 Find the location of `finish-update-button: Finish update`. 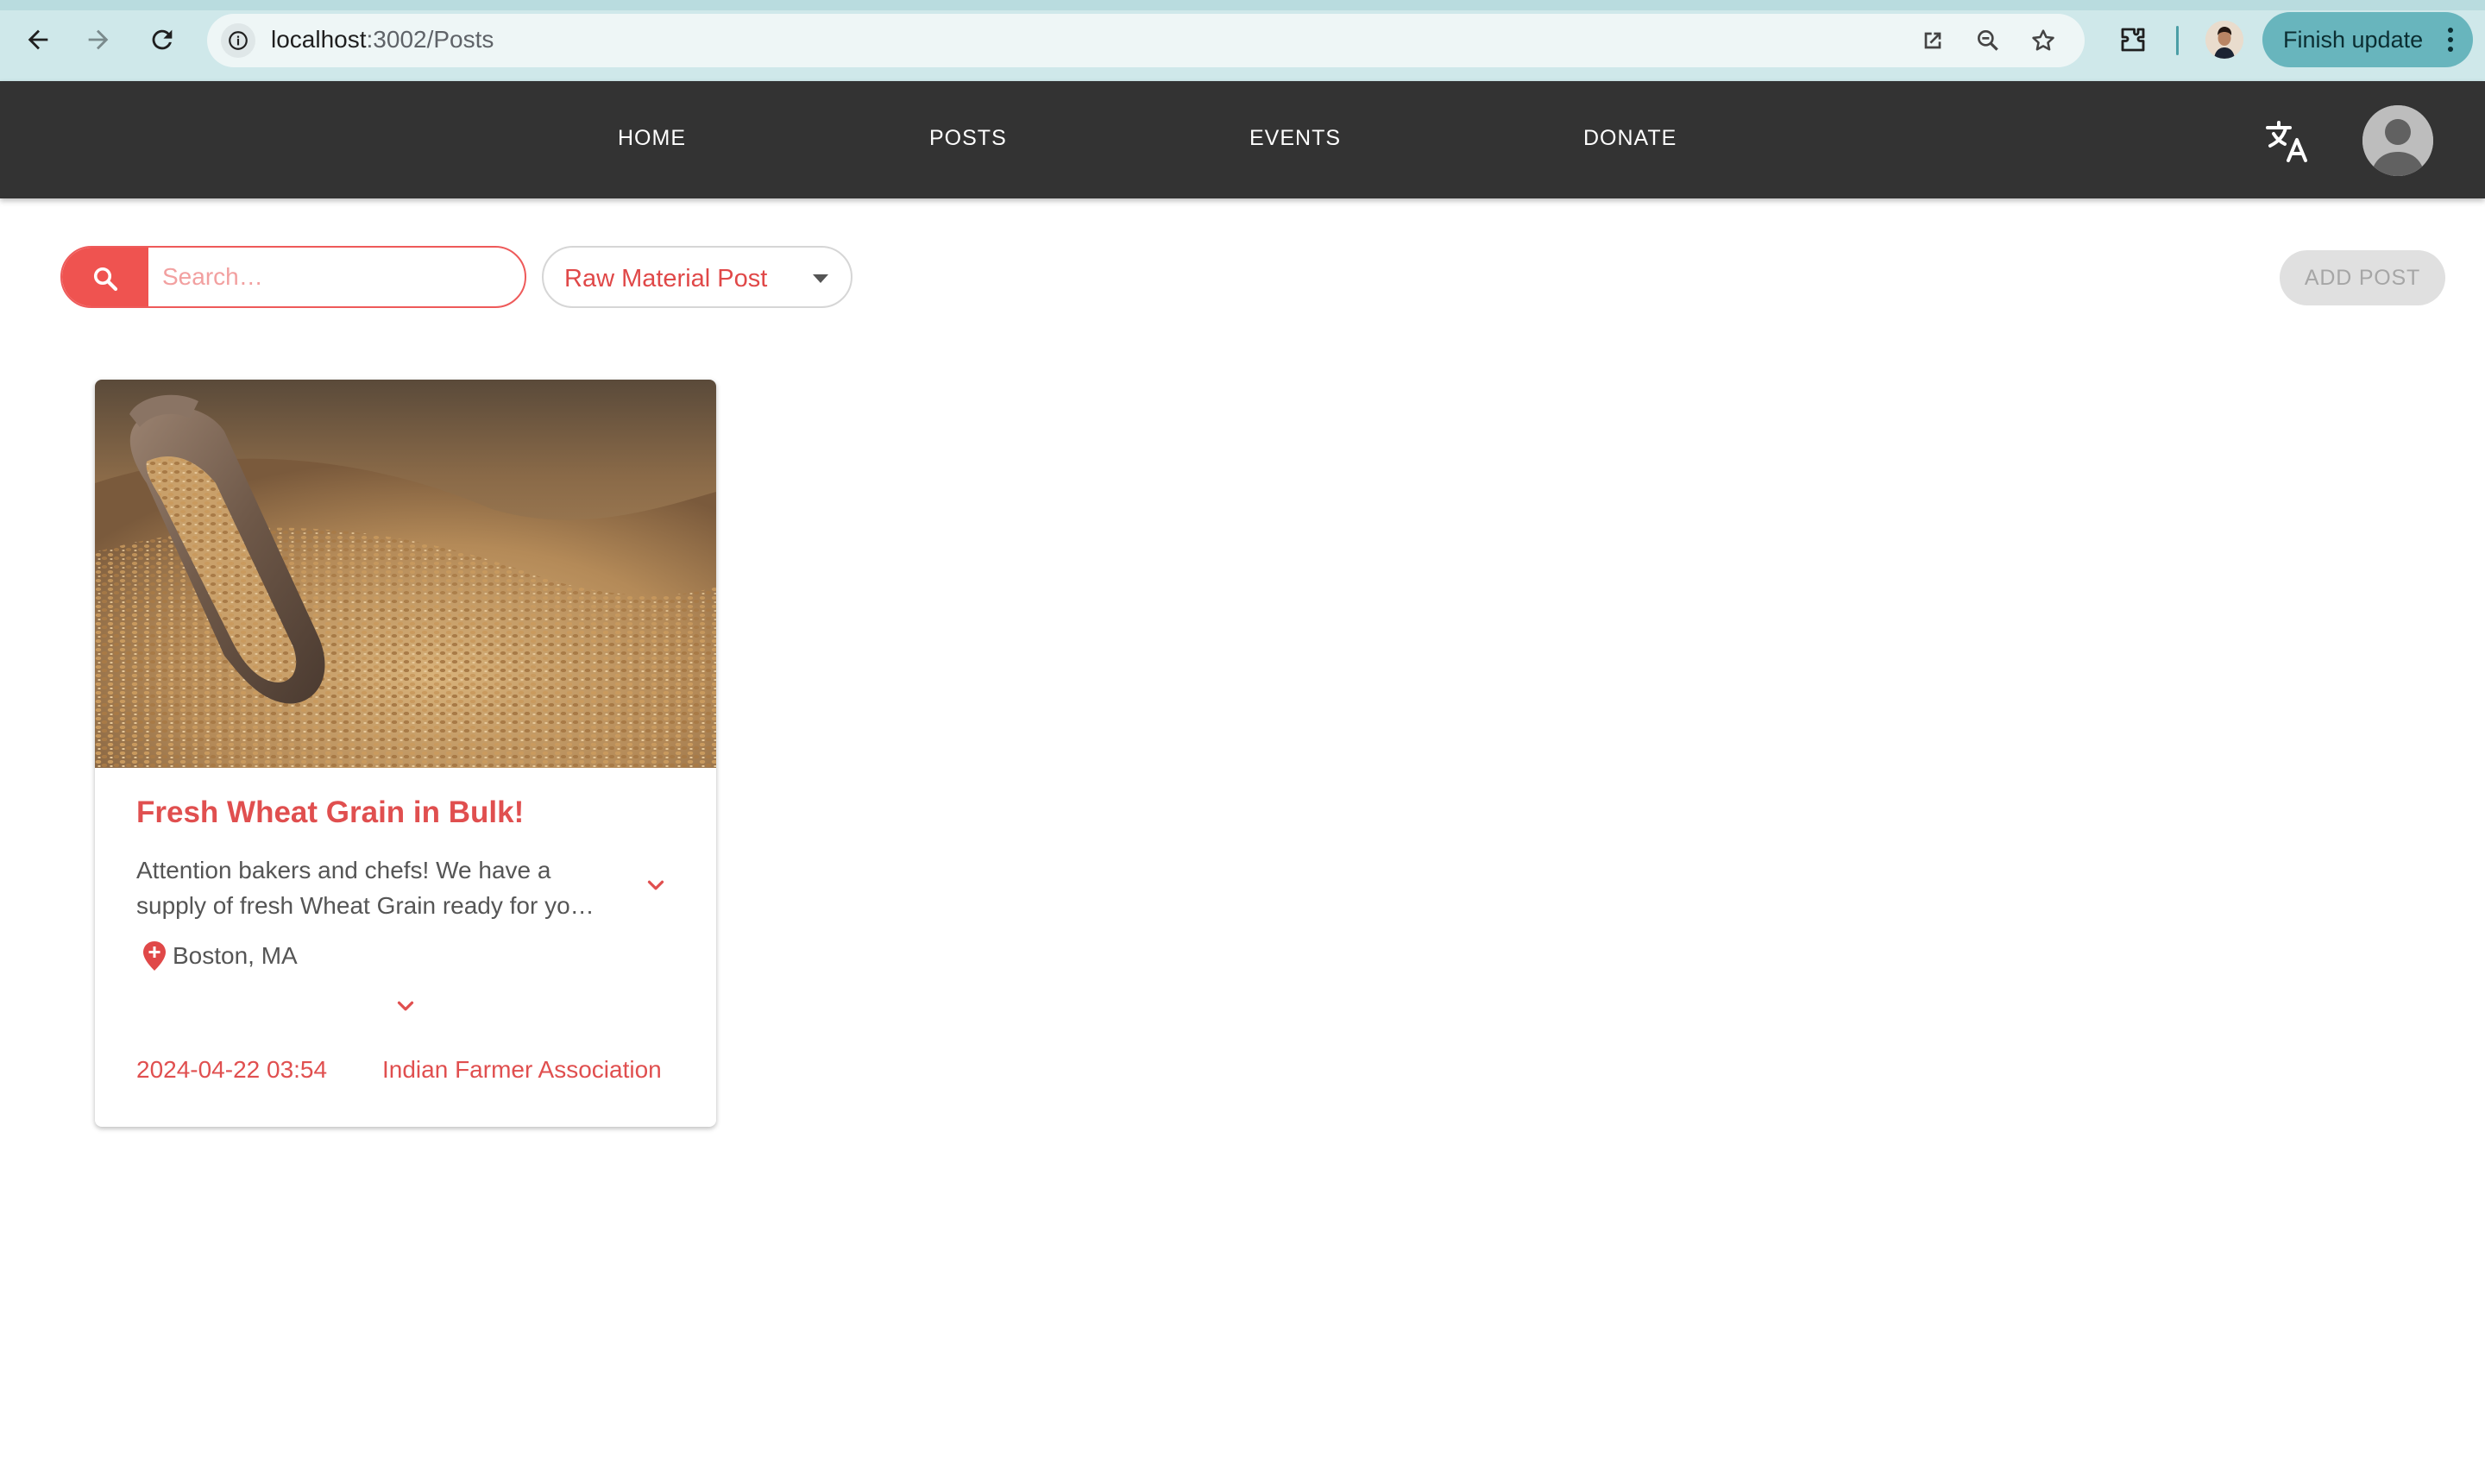

finish-update-button: Finish update is located at coordinates (2367, 39).